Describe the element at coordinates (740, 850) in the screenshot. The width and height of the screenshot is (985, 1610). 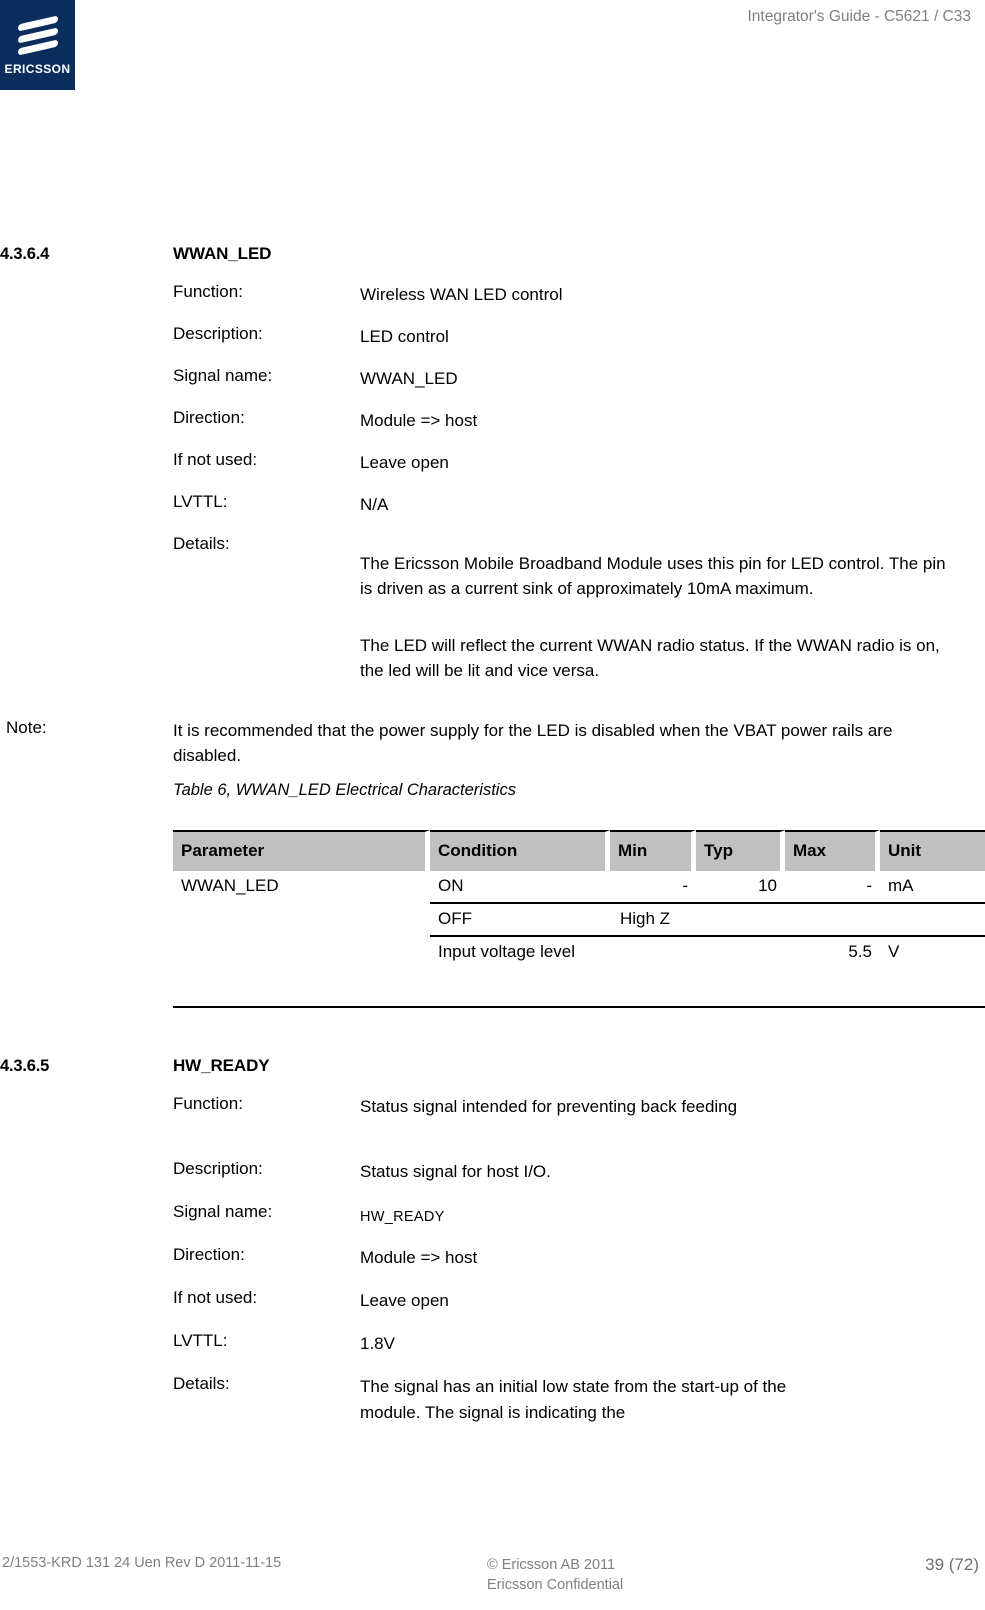
I see `col-header-typ: Typ` at that location.